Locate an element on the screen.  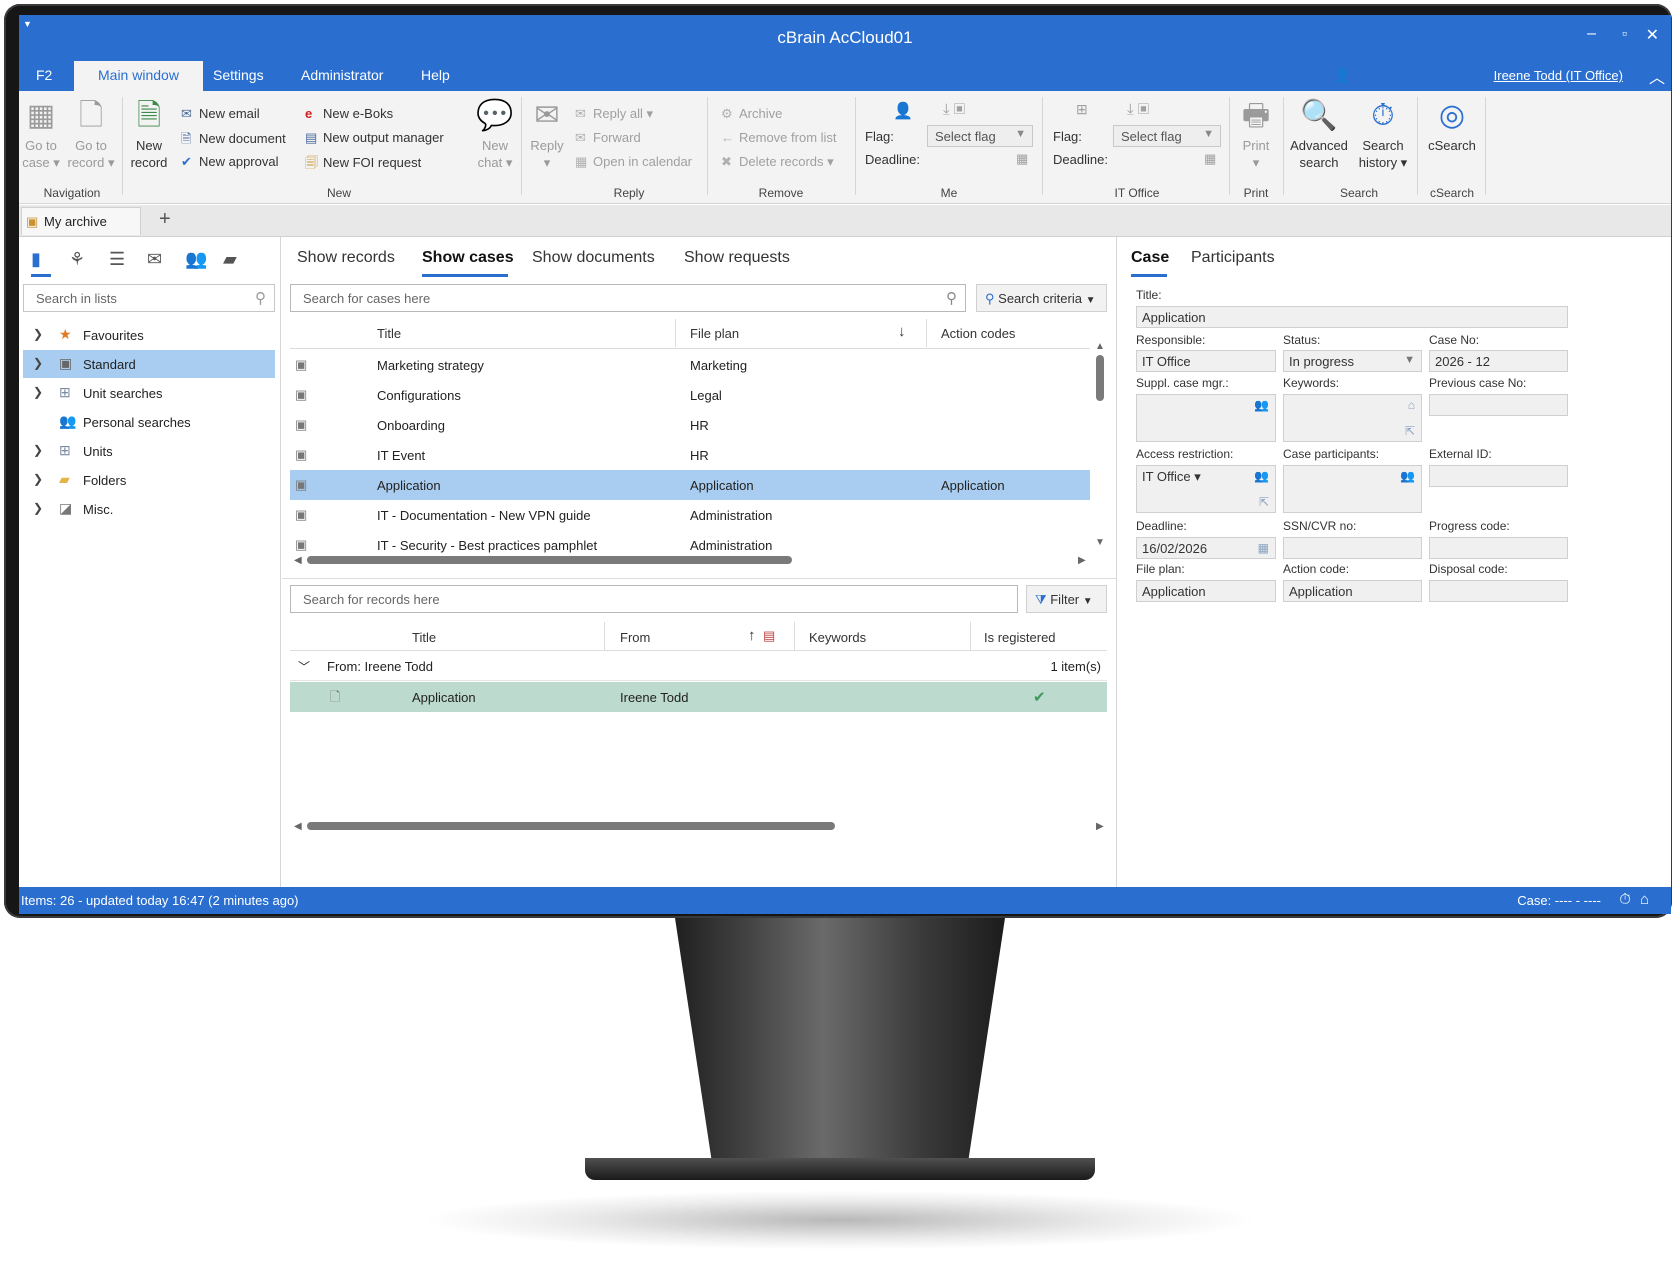
csearch-button: ◎ cSearch is located at coordinates (1452, 126).